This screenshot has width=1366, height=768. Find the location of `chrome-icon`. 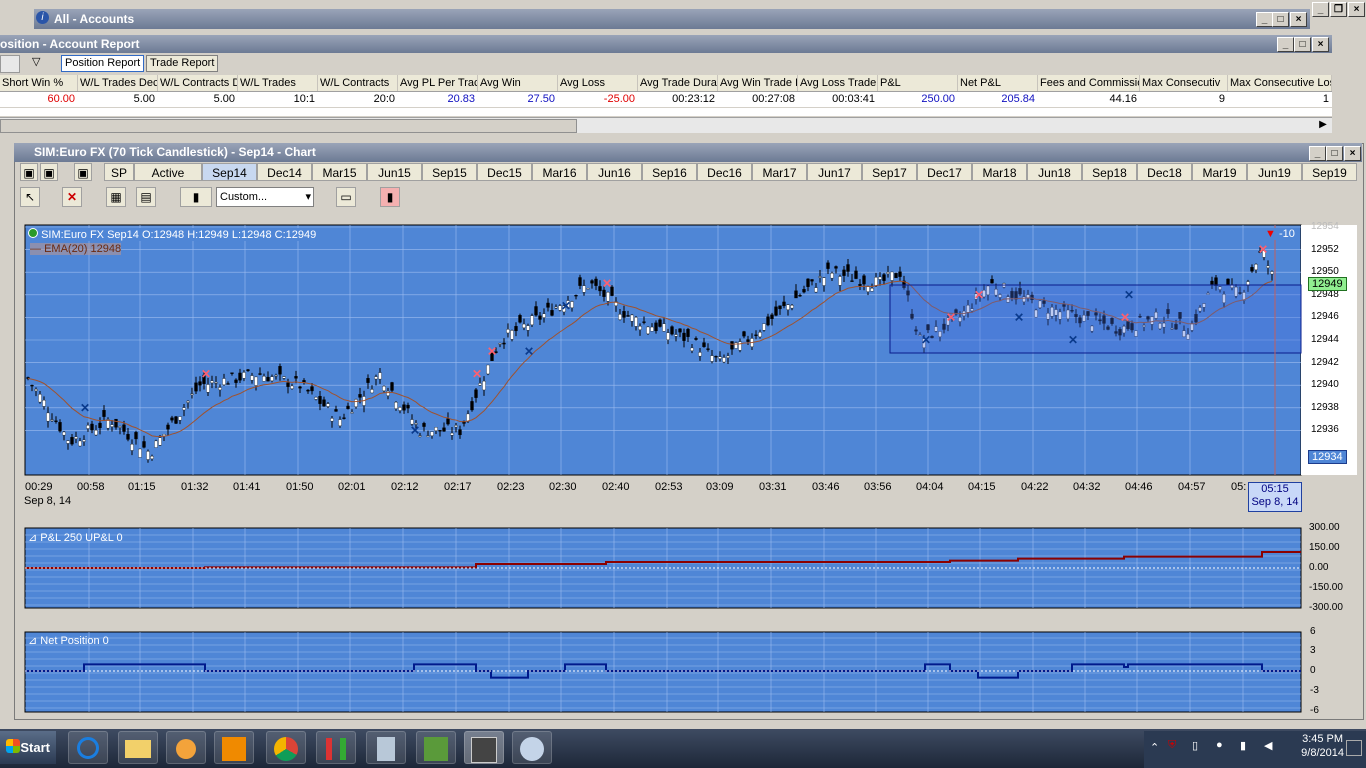

chrome-icon is located at coordinates (286, 747).